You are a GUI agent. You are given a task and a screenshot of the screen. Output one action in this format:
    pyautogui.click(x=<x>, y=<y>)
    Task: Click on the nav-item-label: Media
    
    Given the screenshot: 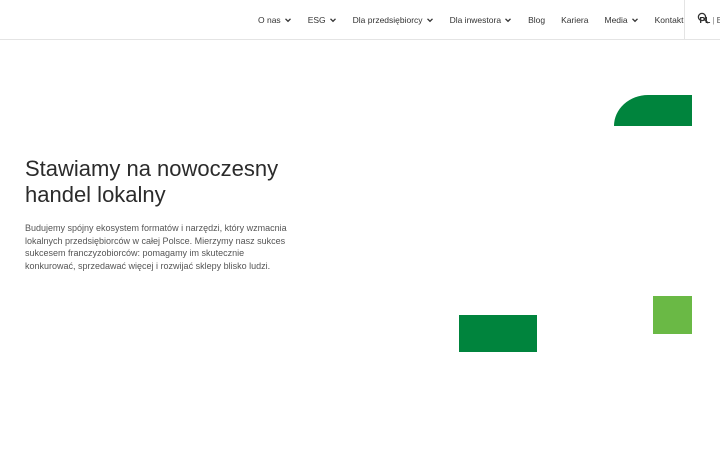 What is the action you would take?
    pyautogui.click(x=616, y=19)
    